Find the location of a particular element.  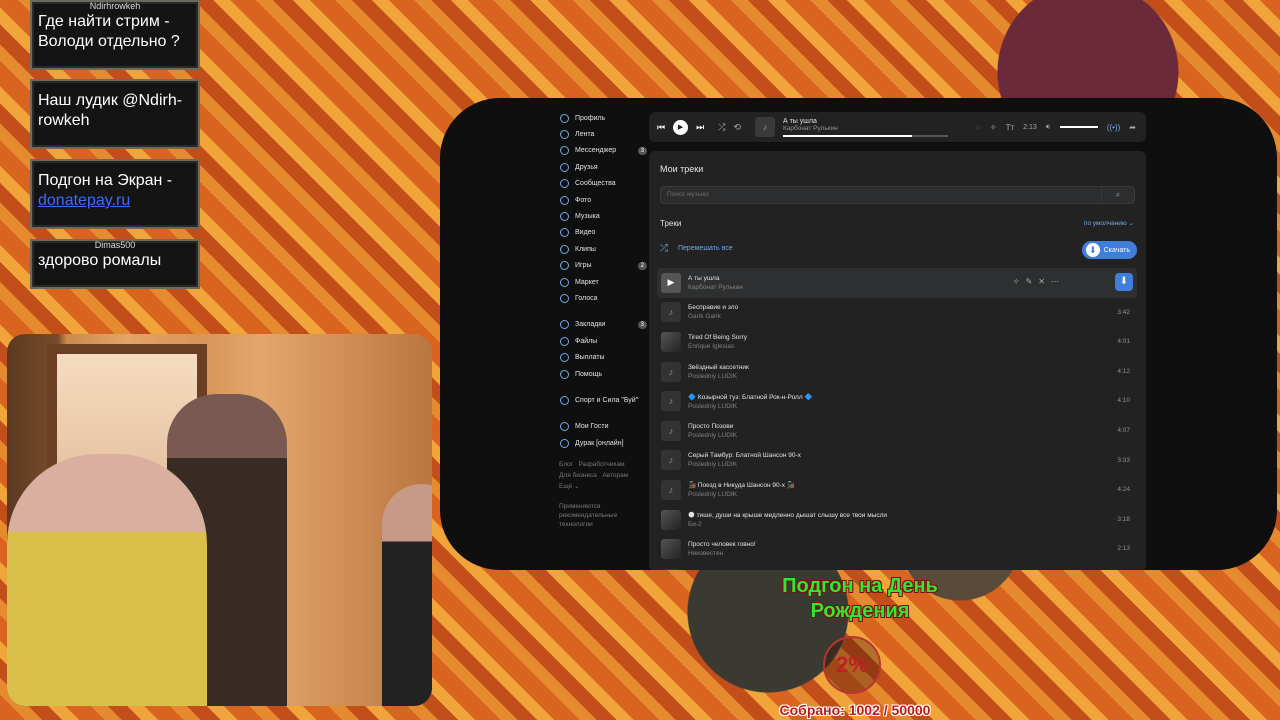

progress-bar is located at coordinates (865, 135).